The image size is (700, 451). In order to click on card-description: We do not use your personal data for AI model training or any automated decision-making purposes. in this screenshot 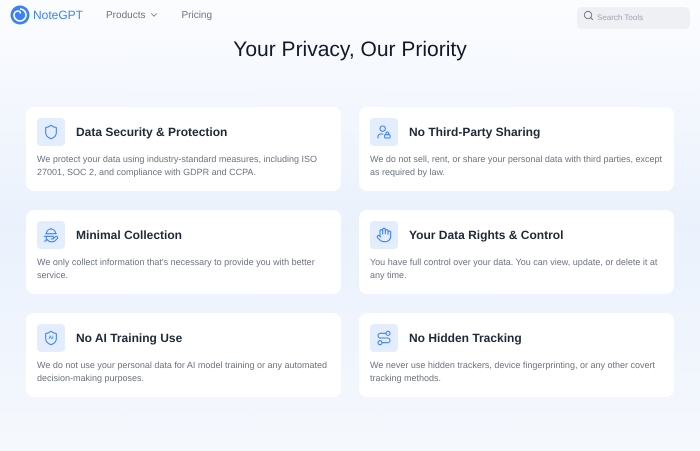, I will do `click(182, 372)`.